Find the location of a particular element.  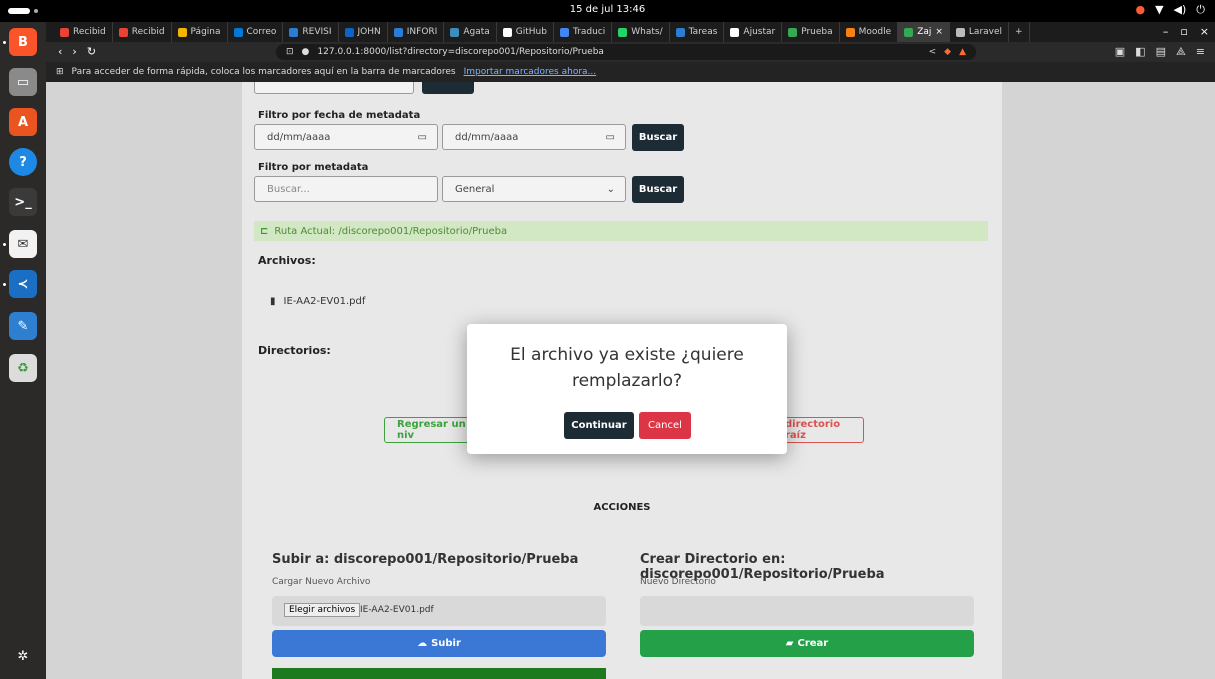

tab-16: Laravel is located at coordinates (980, 32).